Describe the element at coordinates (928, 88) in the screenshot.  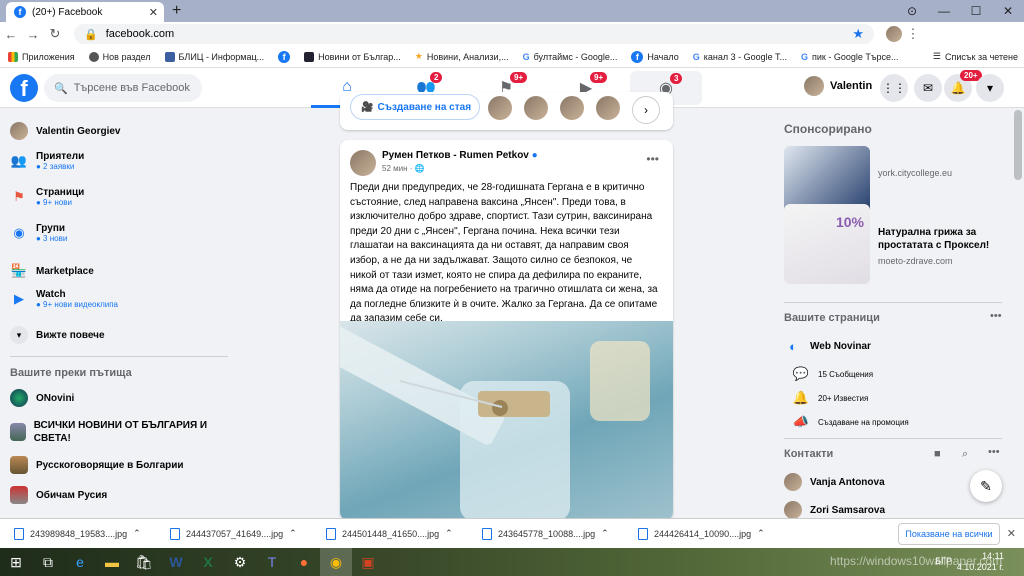
I see `messenger-button: ✉` at that location.